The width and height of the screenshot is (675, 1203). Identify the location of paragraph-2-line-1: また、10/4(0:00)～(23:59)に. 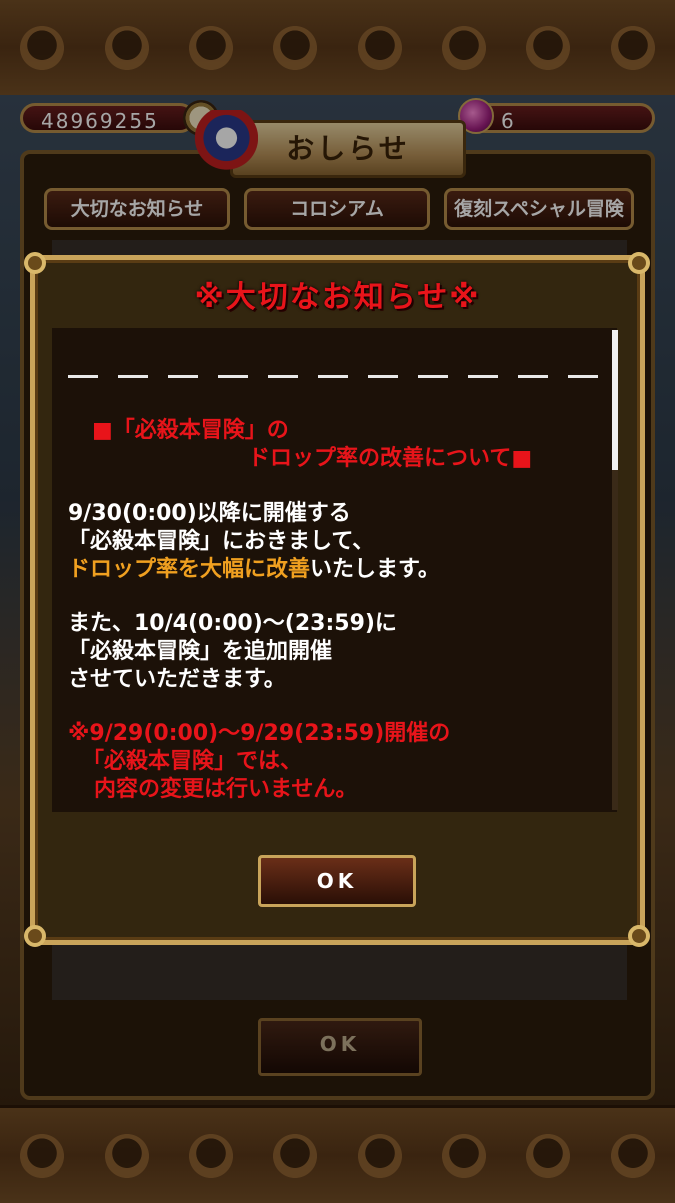
(232, 623).